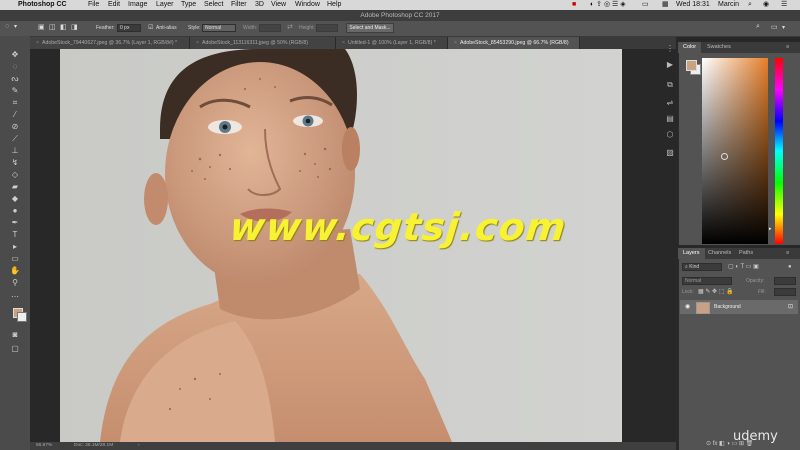 This screenshot has width=800, height=450. What do you see at coordinates (114, 5) in the screenshot?
I see `menu-edit: Edit` at bounding box center [114, 5].